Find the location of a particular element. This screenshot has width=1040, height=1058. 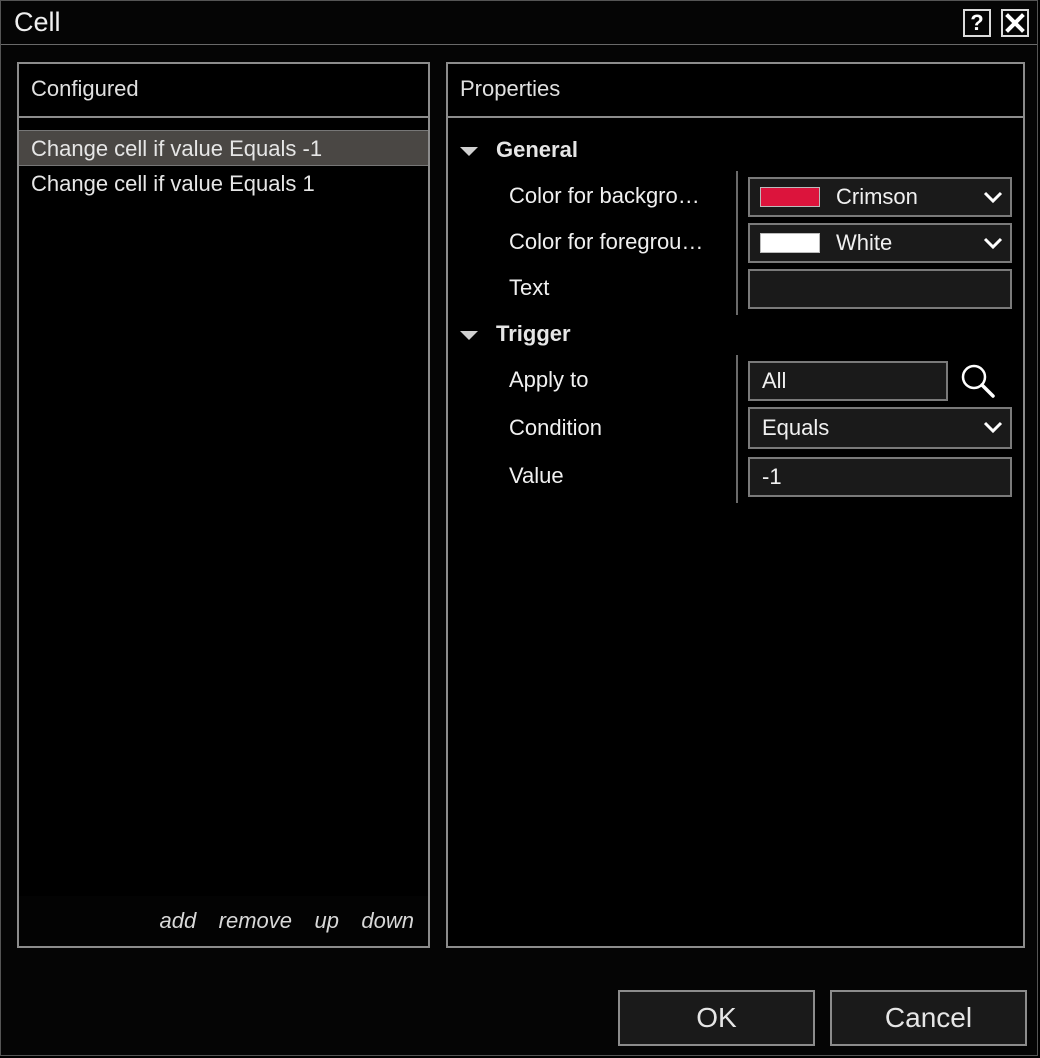

category-general-label: General is located at coordinates (537, 149).